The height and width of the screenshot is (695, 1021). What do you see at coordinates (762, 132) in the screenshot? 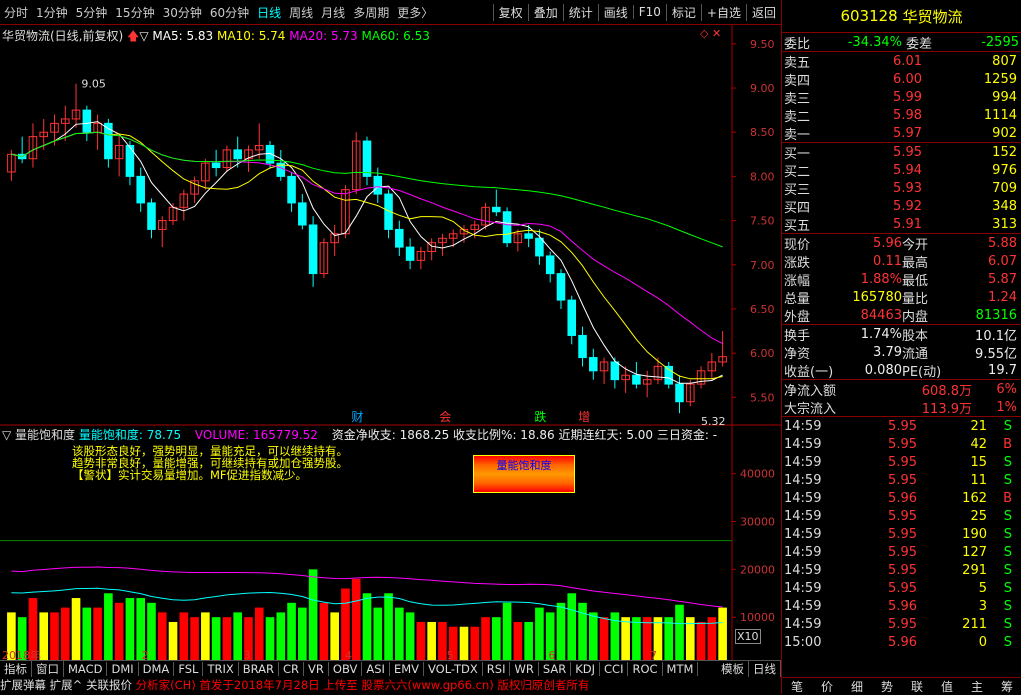
I see `price-tick-label-2: 8.50` at bounding box center [762, 132].